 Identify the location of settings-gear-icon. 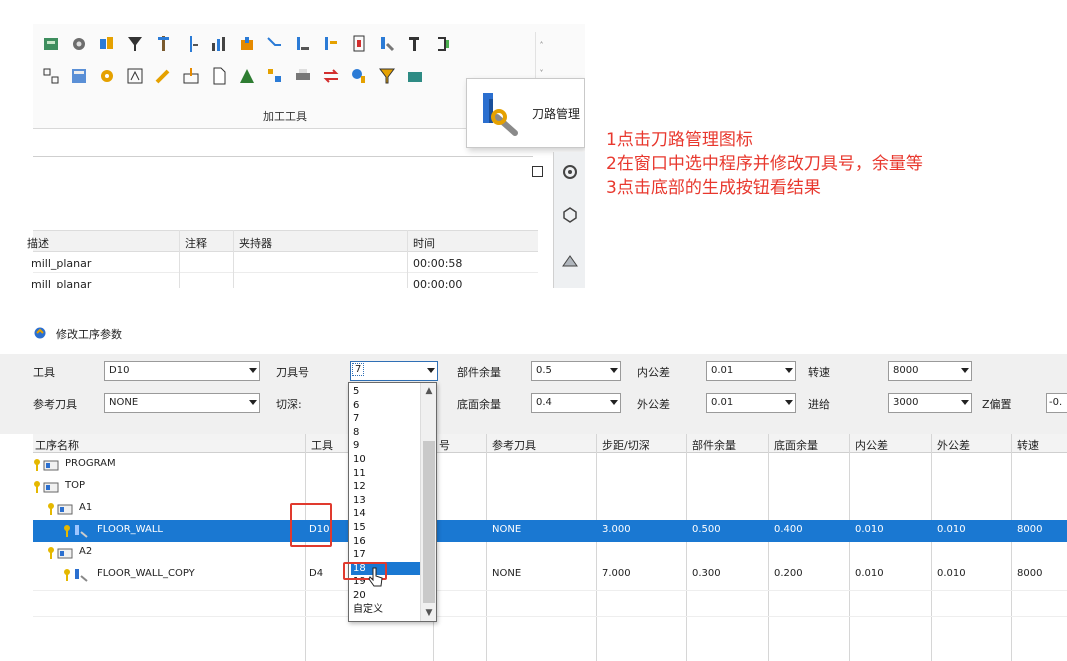
(570, 172).